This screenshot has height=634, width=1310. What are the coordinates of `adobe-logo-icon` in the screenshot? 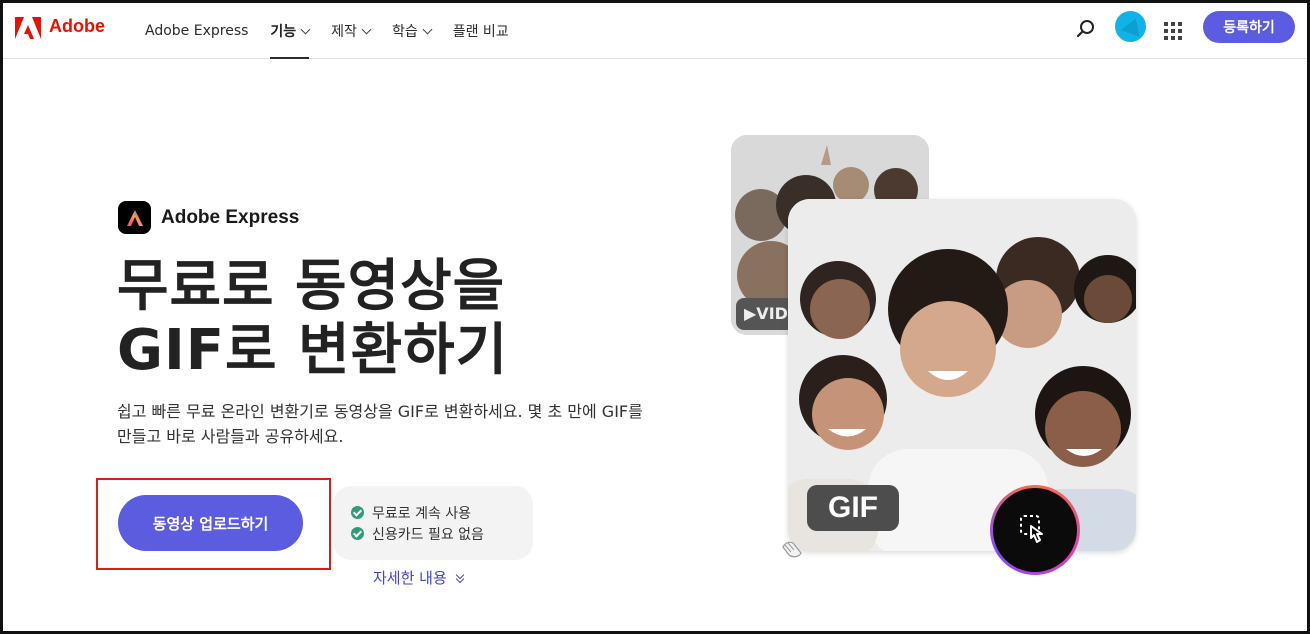 It's located at (28, 28).